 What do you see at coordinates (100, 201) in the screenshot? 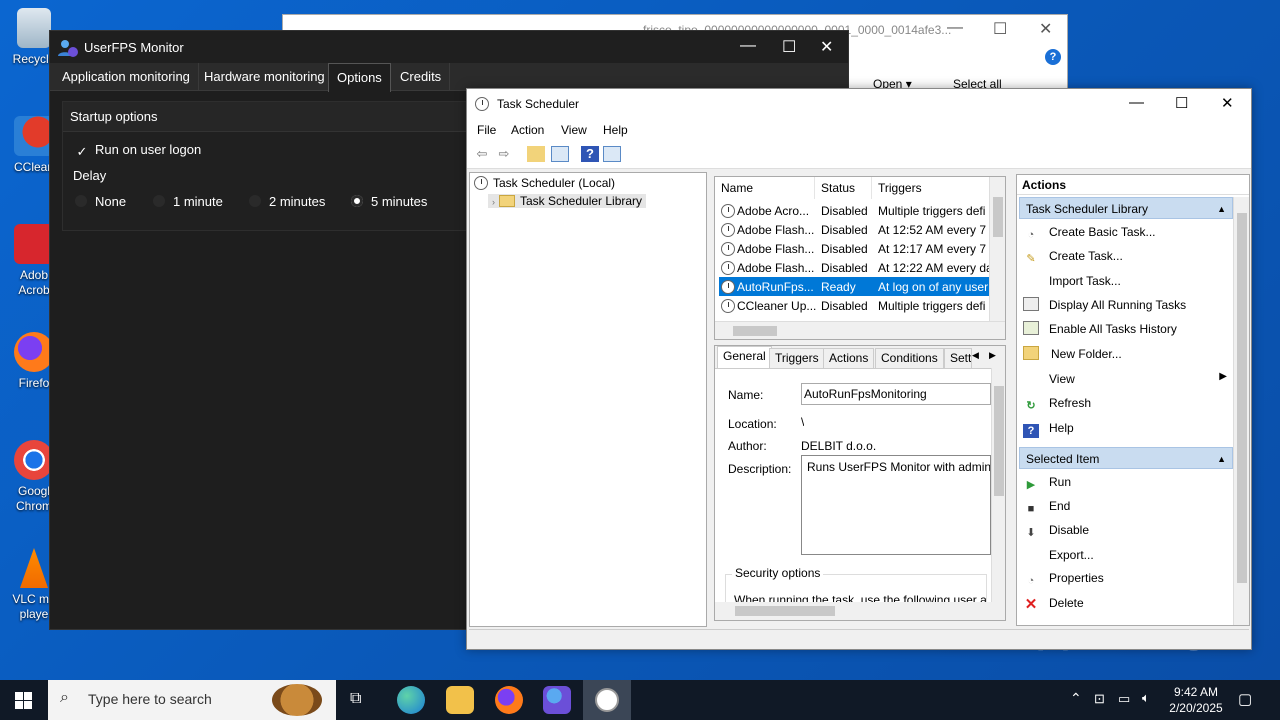
I see `delay-radio-none: None` at bounding box center [100, 201].